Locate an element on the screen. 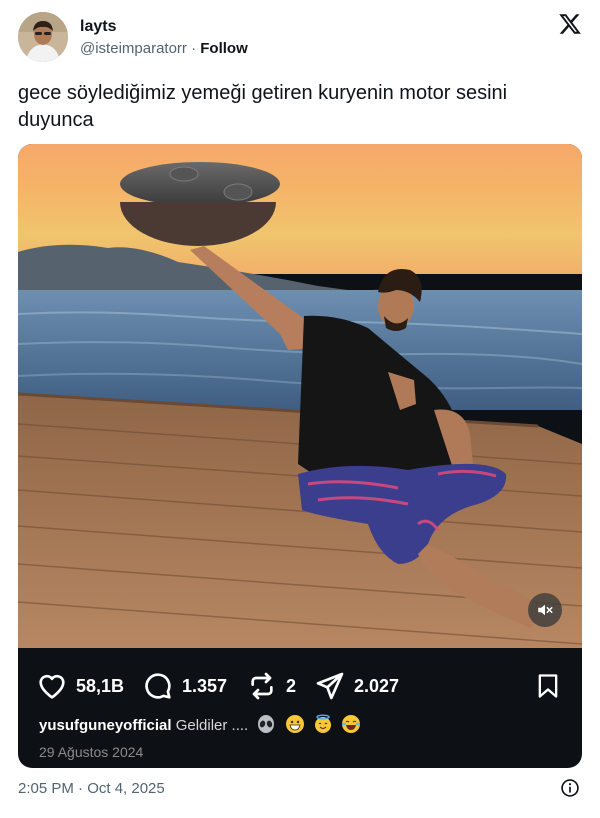 The width and height of the screenshot is (600, 818). media-post-date: 29 Ağustos 2024 is located at coordinates (91, 752).